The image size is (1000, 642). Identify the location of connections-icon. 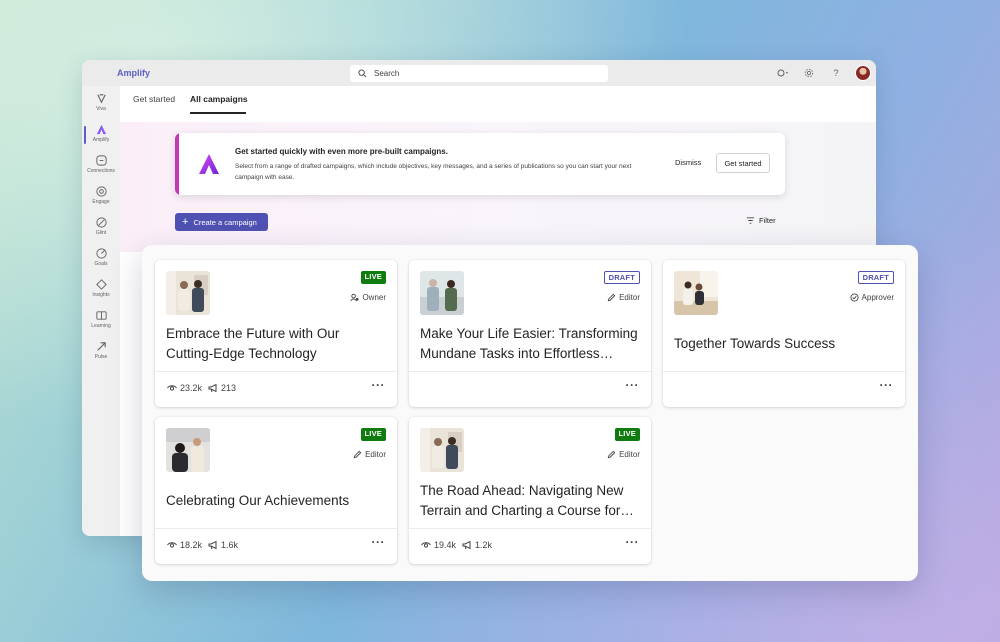
(101, 160).